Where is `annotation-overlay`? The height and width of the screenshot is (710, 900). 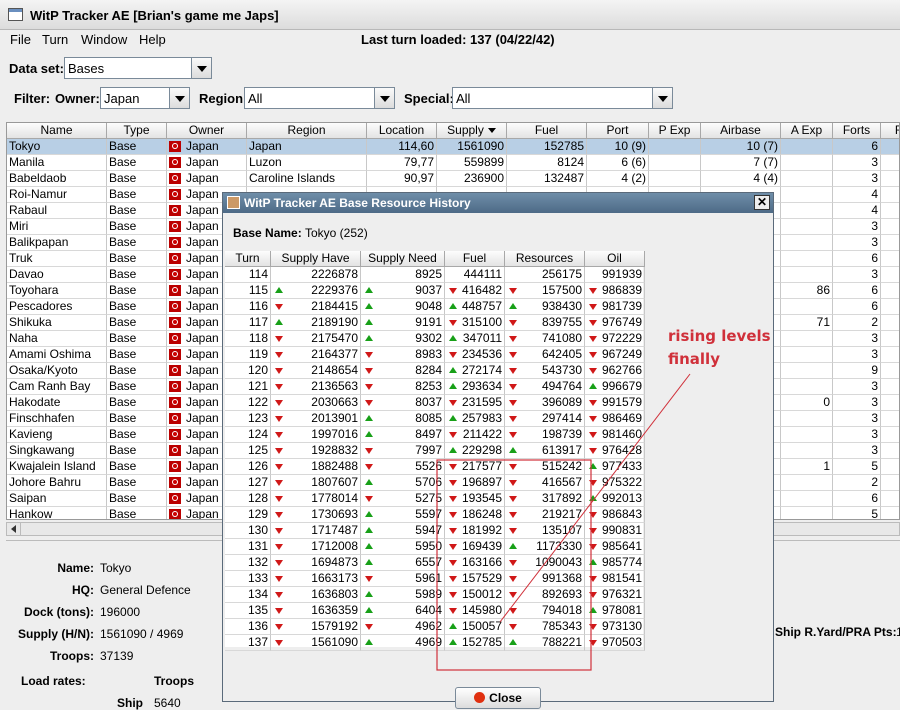
annotation-overlay is located at coordinates (563, 522).